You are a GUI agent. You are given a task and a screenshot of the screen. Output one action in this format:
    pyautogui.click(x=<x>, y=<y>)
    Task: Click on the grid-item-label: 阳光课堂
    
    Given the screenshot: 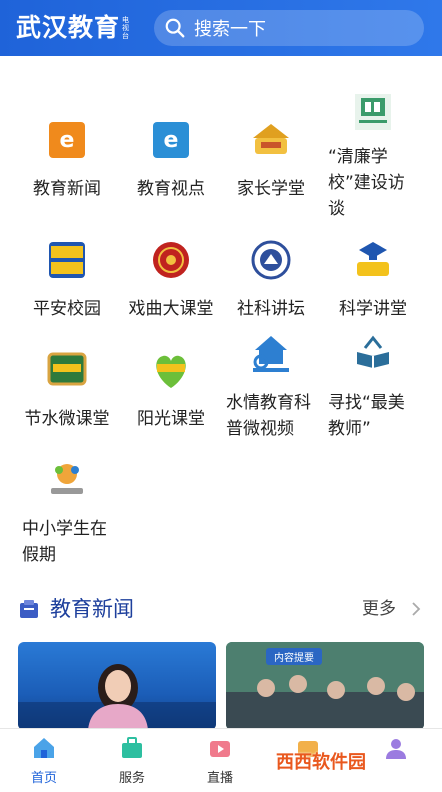 What is the action you would take?
    pyautogui.click(x=171, y=419)
    